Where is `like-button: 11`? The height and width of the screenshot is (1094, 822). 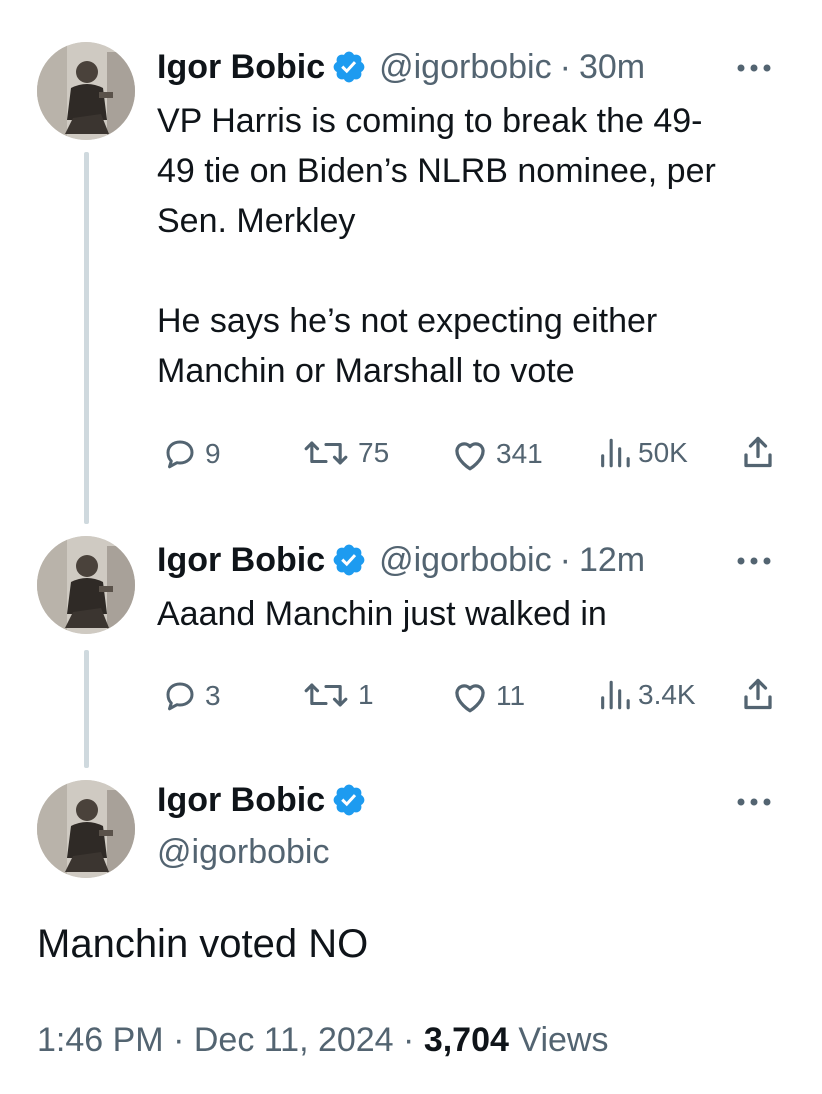
like-button: 11 is located at coordinates (487, 696).